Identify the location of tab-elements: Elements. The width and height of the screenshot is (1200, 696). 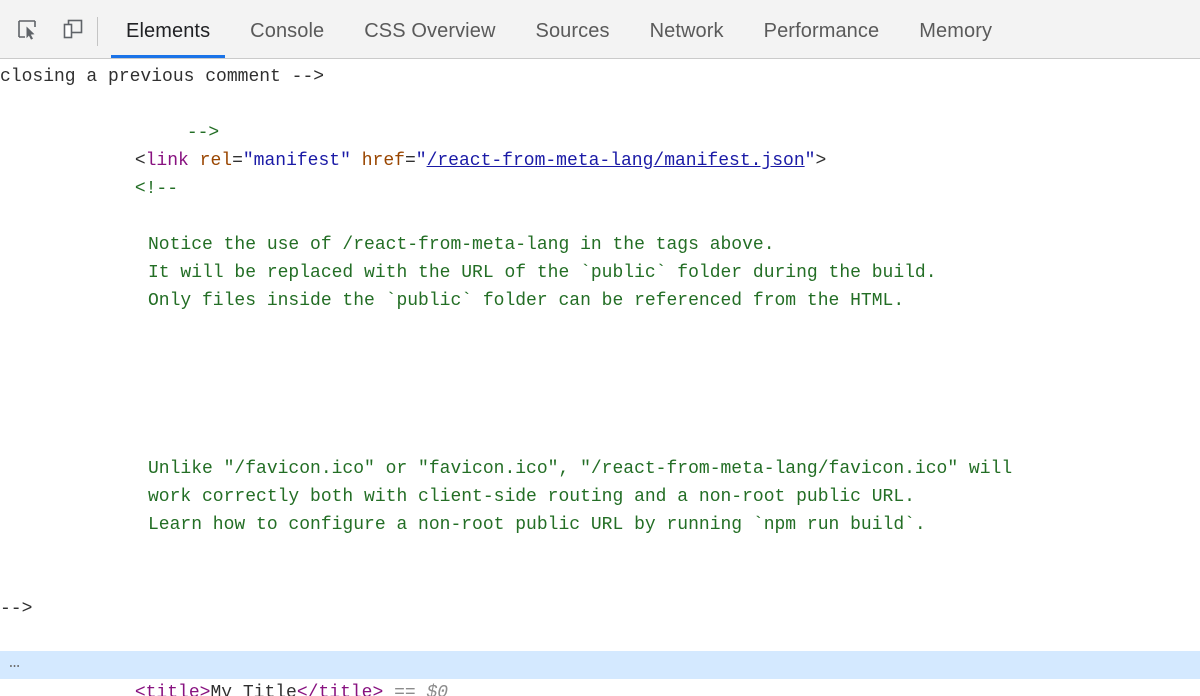
(168, 31).